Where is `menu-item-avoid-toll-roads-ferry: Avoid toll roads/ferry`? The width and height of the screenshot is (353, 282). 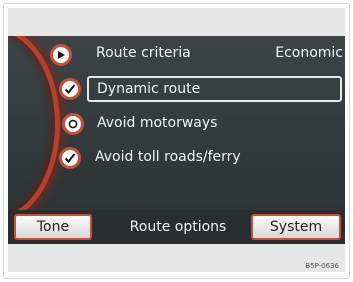 menu-item-avoid-toll-roads-ferry: Avoid toll roads/ferry is located at coordinates (214, 158).